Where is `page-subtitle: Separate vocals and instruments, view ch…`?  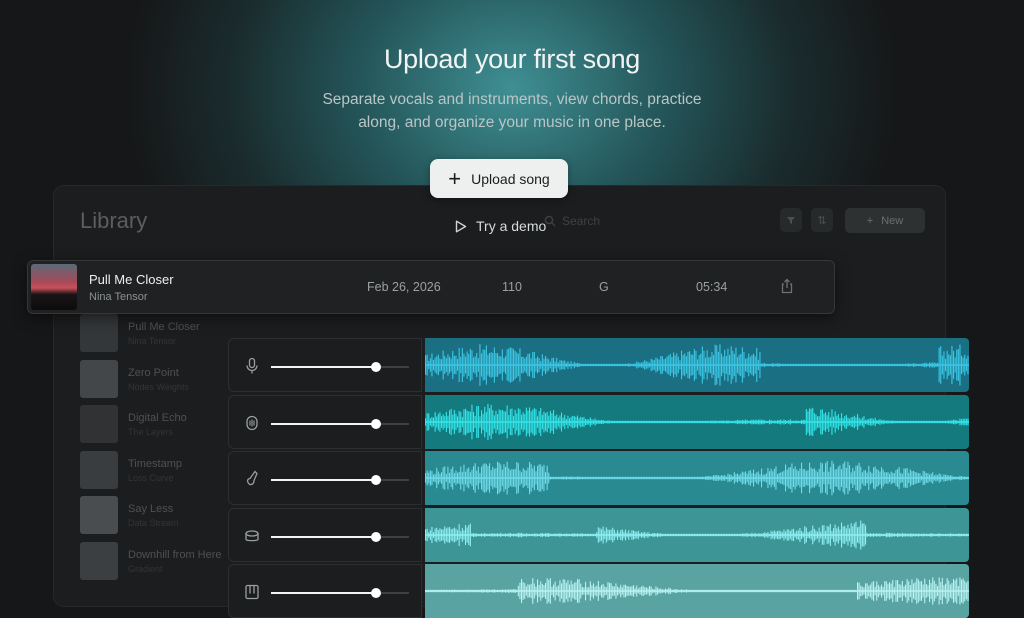 page-subtitle: Separate vocals and instruments, view ch… is located at coordinates (512, 111).